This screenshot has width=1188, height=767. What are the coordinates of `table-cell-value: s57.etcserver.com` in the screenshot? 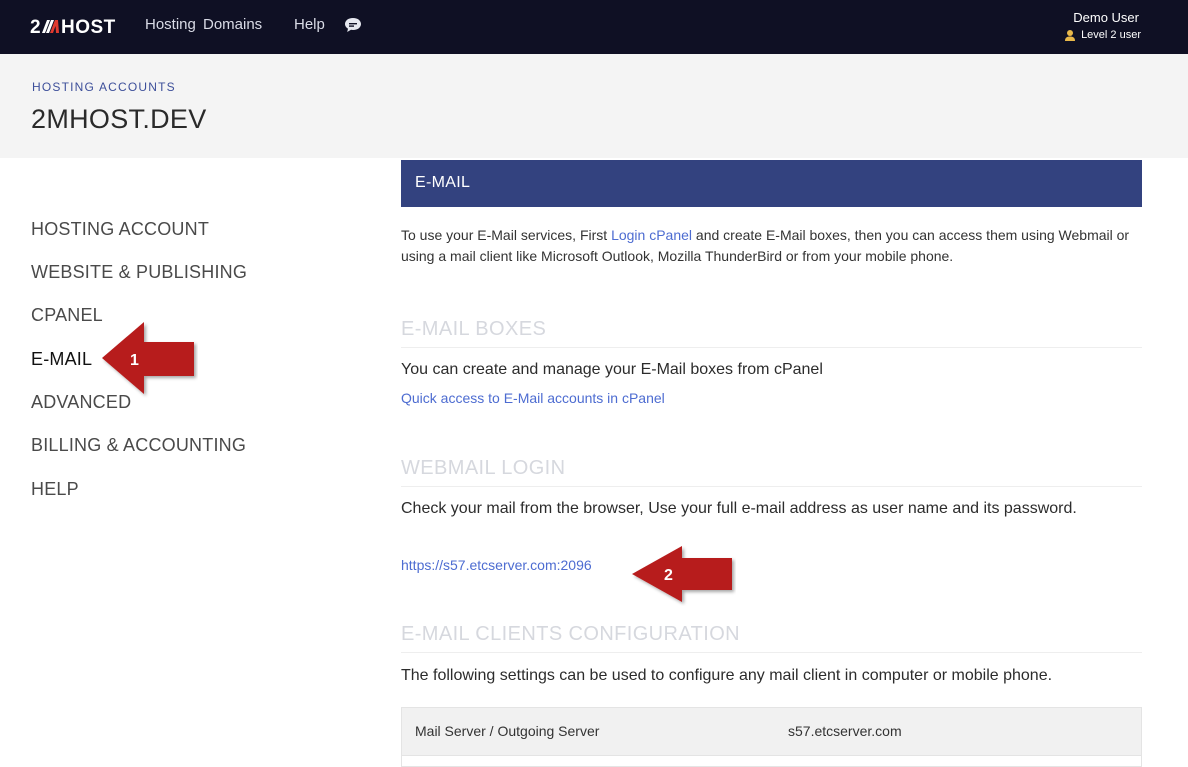 It's located at (845, 731).